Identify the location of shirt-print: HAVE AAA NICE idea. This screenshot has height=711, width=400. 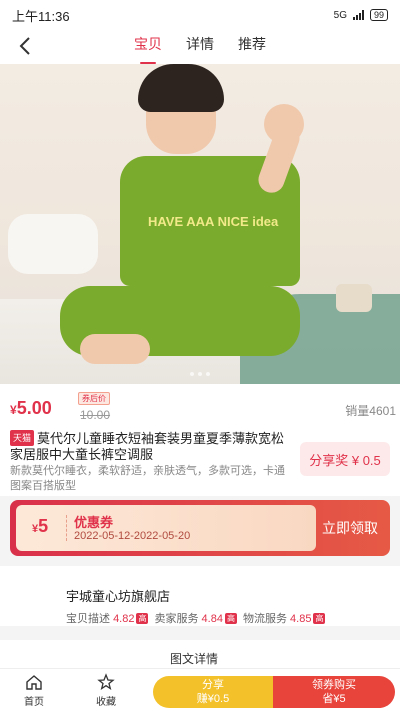
(213, 221).